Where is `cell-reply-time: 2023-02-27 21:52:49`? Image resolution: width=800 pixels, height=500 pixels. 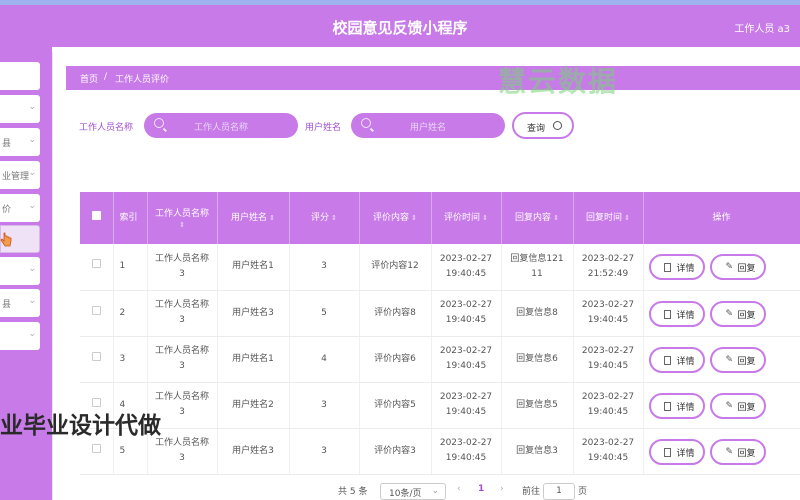 cell-reply-time: 2023-02-27 21:52:49 is located at coordinates (608, 267).